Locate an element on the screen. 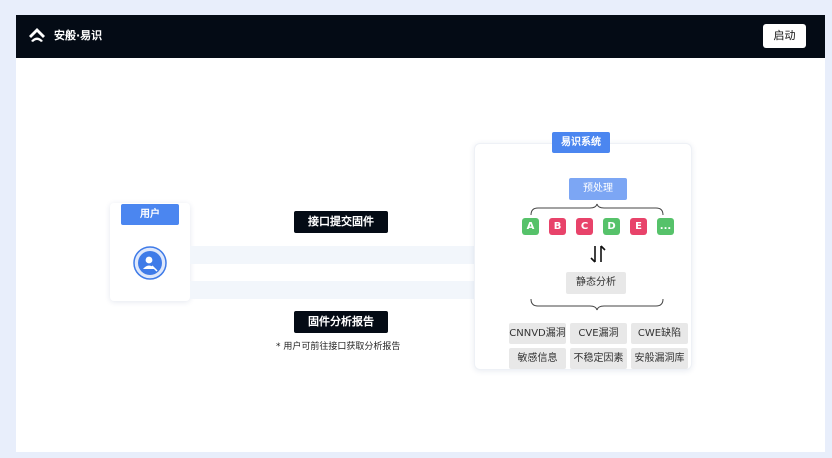 The image size is (832, 458). chip-d: D is located at coordinates (611, 226).